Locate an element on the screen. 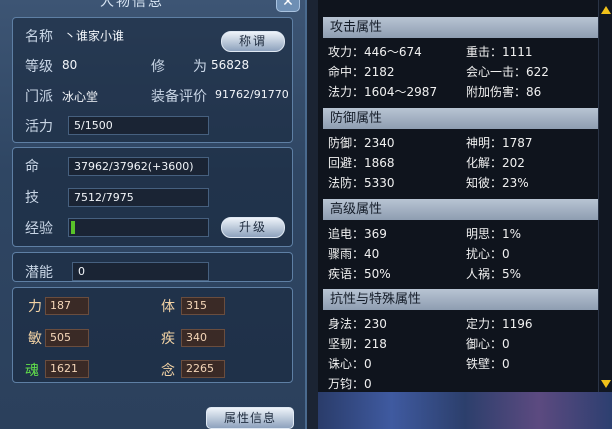 This screenshot has width=612, height=429. gear-score-value: 91762/91770 is located at coordinates (252, 94).